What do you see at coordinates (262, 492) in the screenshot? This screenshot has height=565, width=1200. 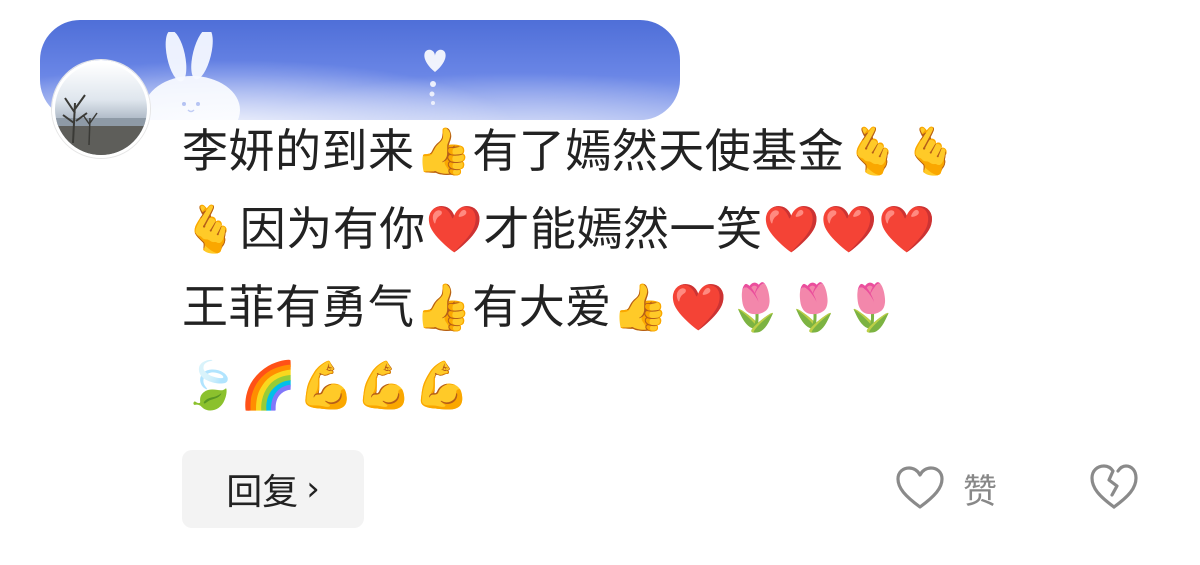 I see `reply-label: 回复` at bounding box center [262, 492].